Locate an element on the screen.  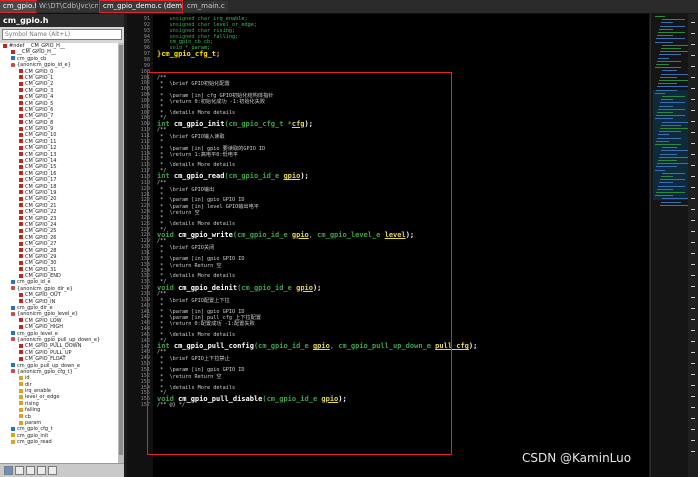
symbol-search-input is located at coordinates (62, 34).